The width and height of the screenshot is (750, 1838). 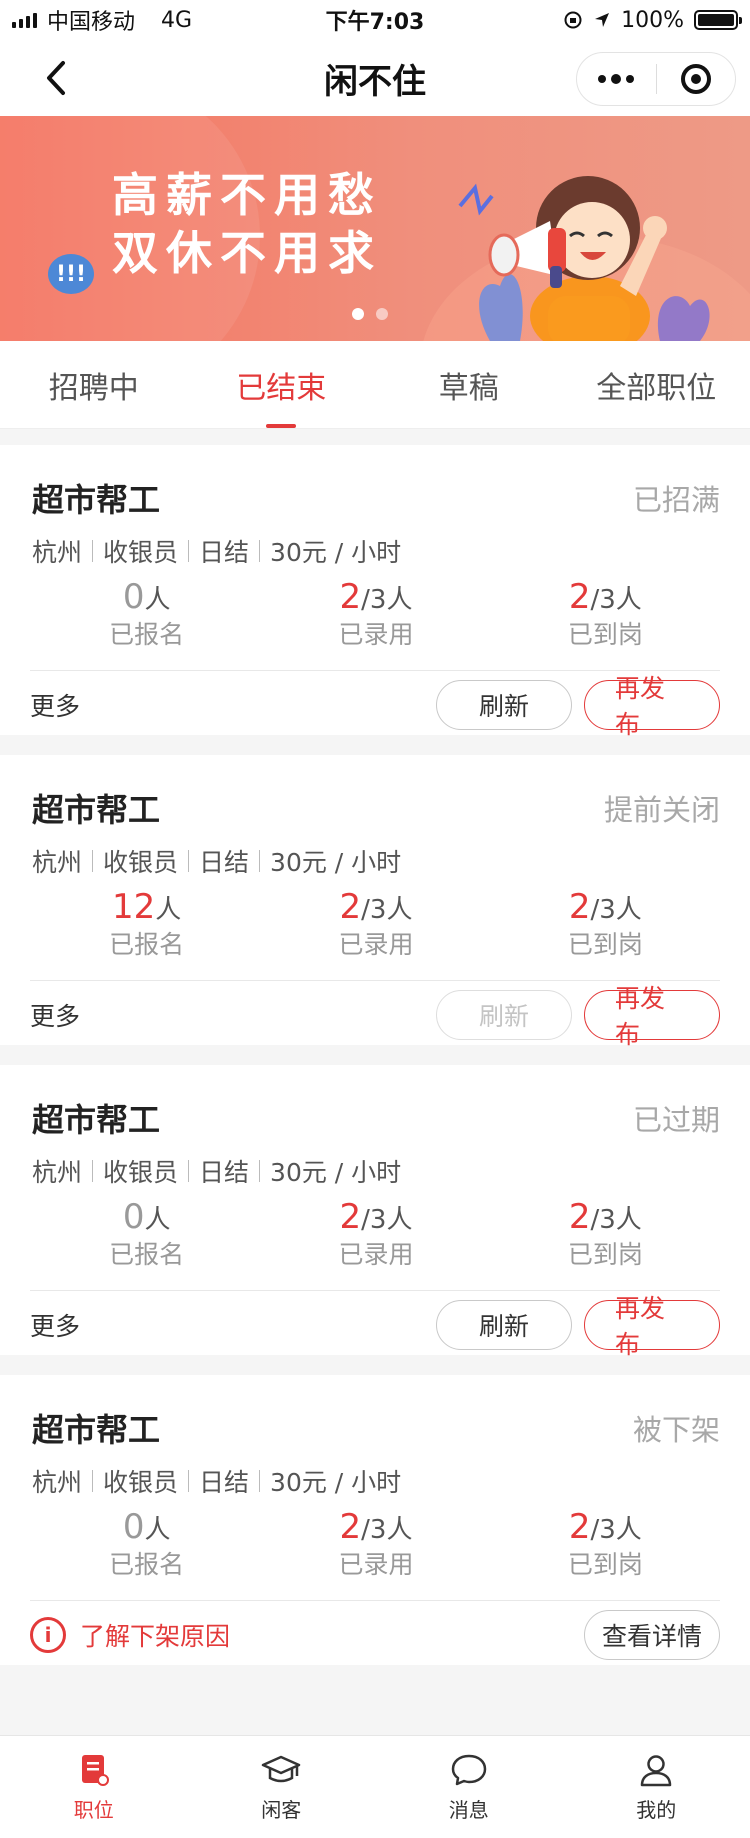 What do you see at coordinates (91, 22) in the screenshot?
I see `carrier-label: 中国移动` at bounding box center [91, 22].